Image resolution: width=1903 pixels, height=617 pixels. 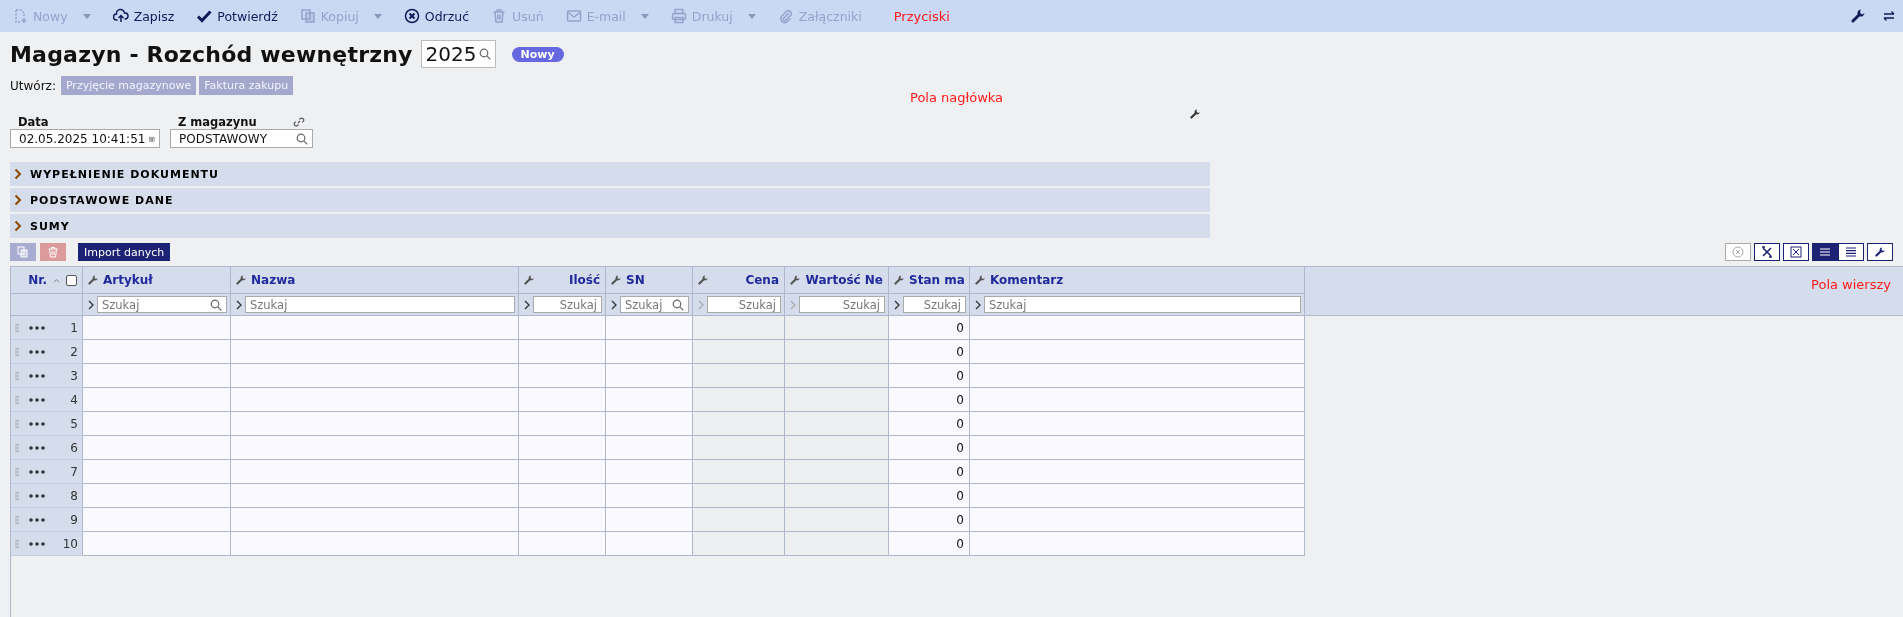 I want to click on copy-rows-button, so click(x=23, y=252).